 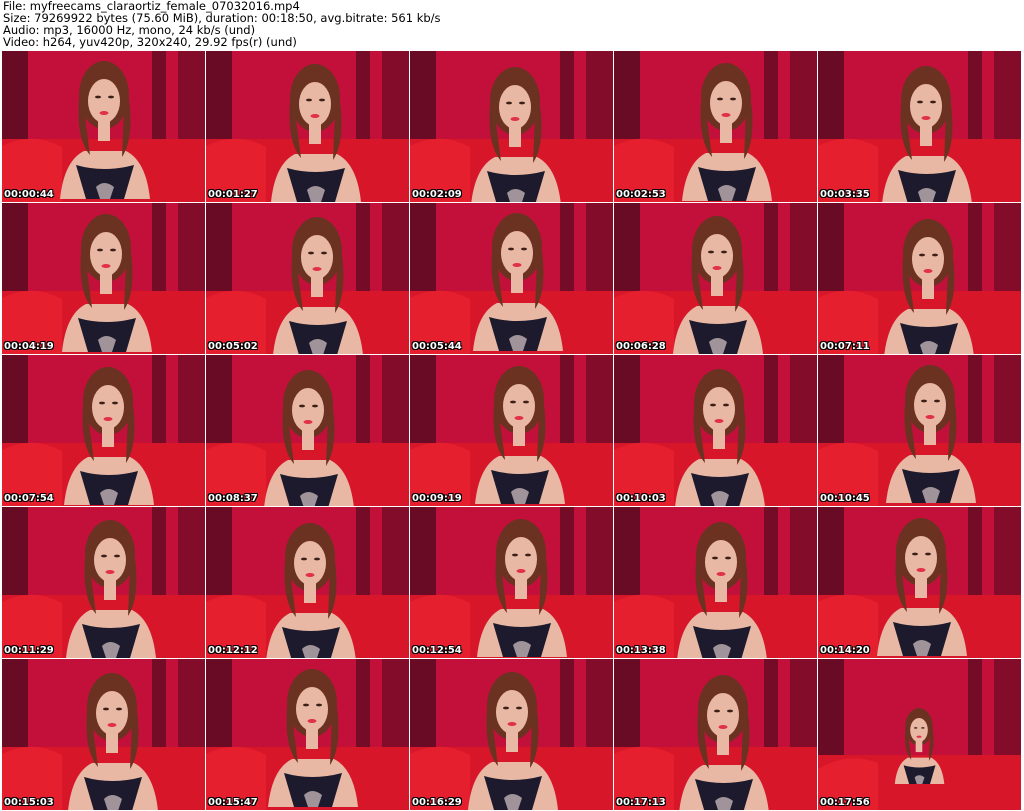 I want to click on video-thumbnail: 00:06:28, so click(x=715, y=278).